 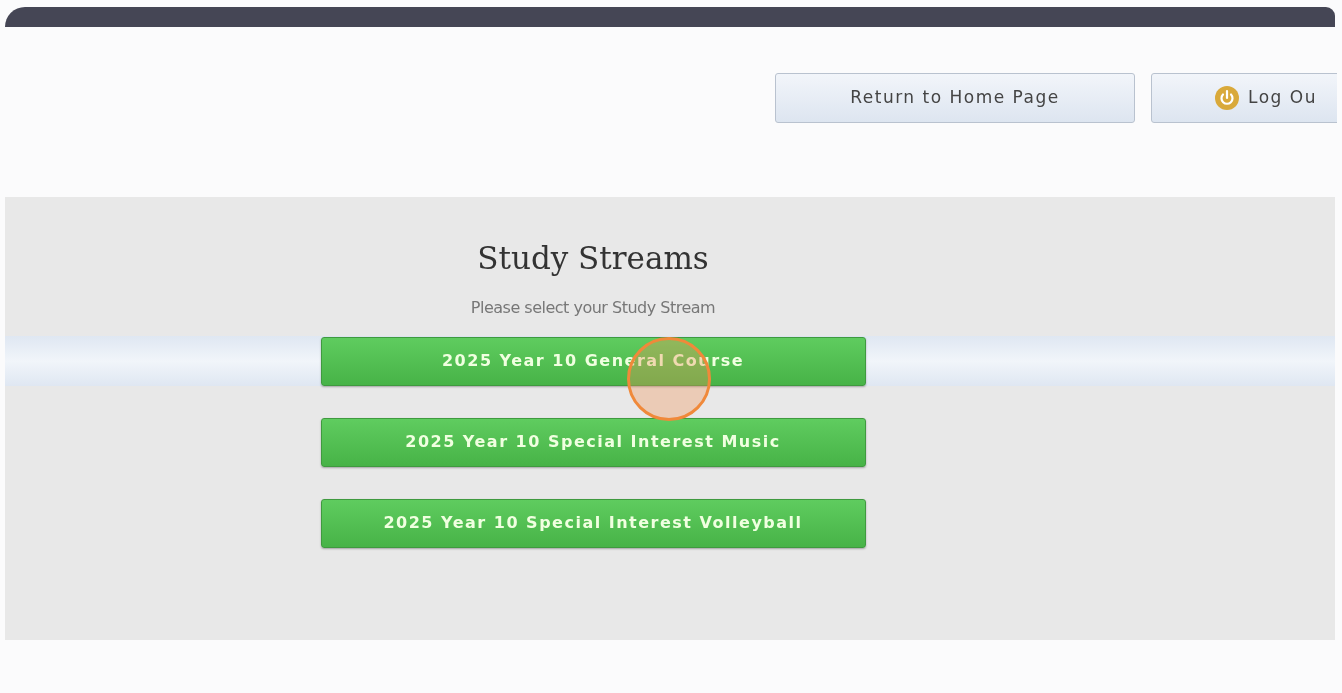 I want to click on home-button: Return to Home Page, so click(x=955, y=98).